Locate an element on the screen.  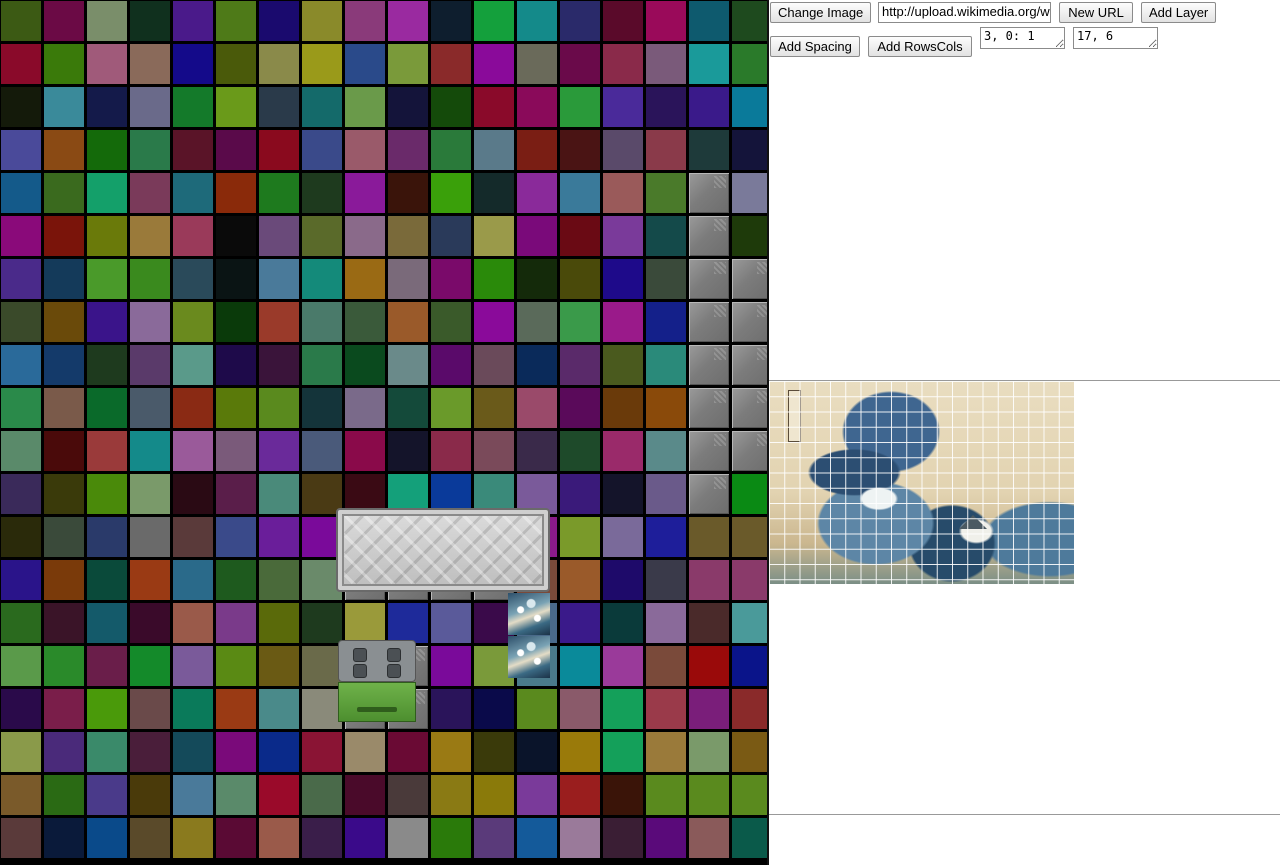
new-url-button: New URL is located at coordinates (1096, 12).